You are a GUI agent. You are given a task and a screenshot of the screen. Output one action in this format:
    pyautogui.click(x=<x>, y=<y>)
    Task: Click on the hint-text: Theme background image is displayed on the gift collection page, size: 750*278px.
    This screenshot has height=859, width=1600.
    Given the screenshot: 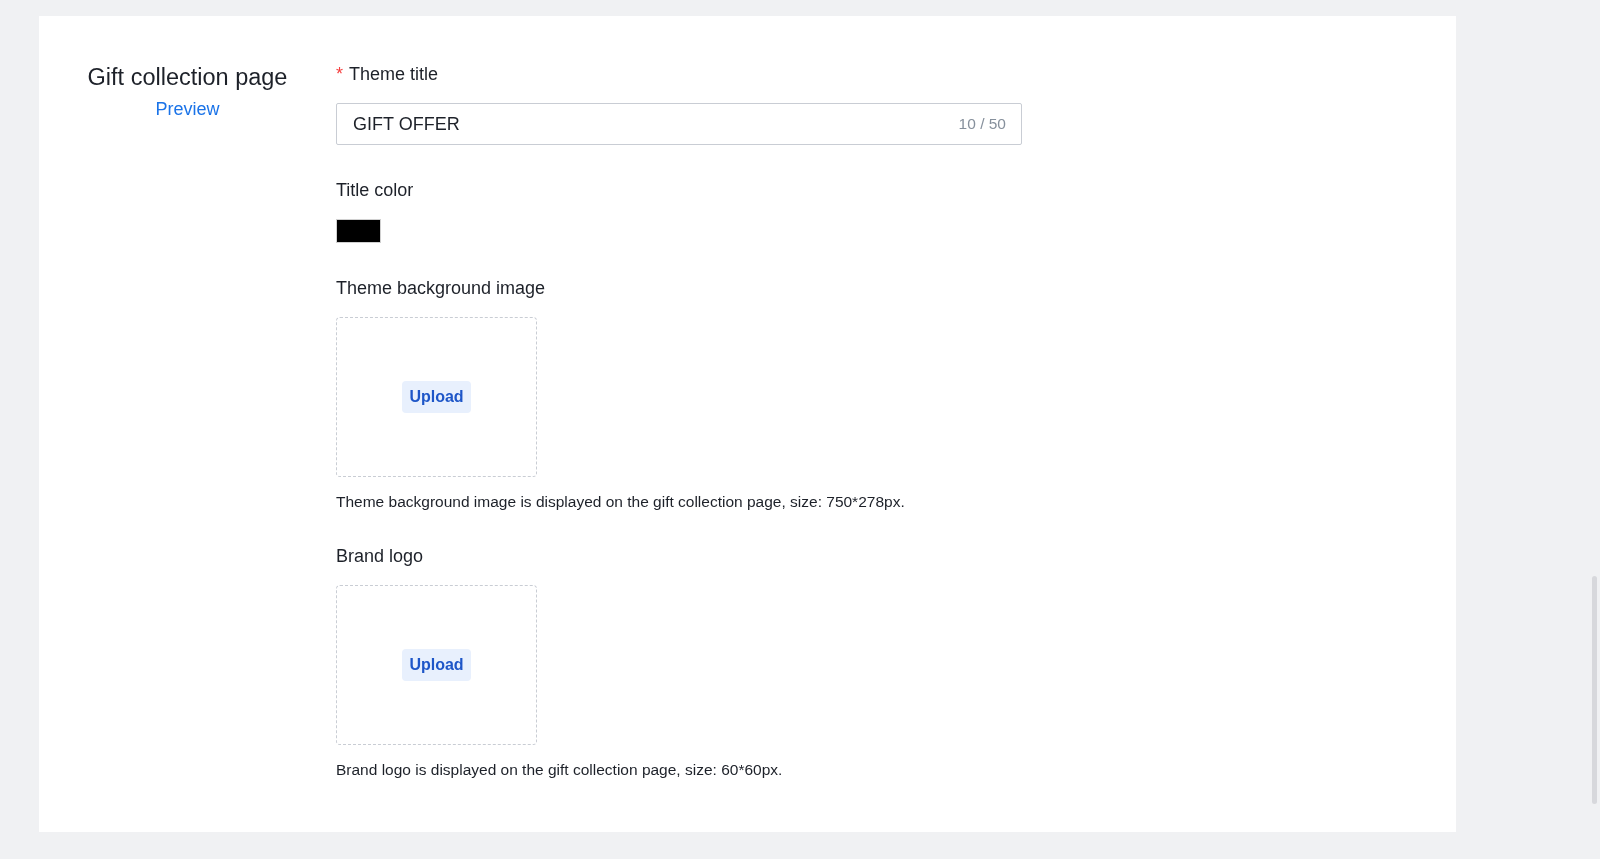 What is the action you would take?
    pyautogui.click(x=621, y=502)
    